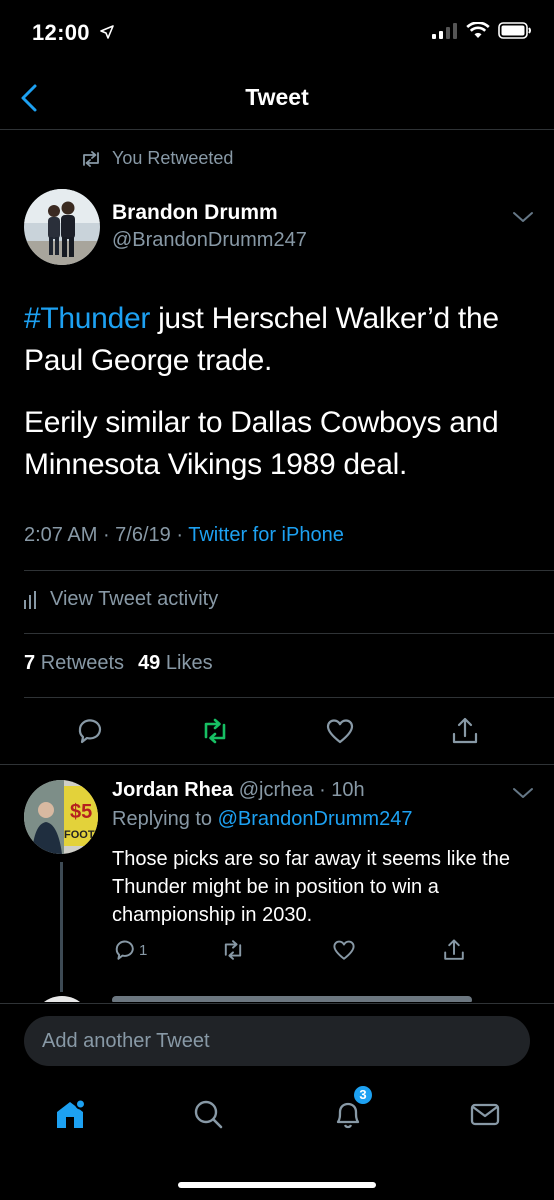  I want to click on tweet-text-line1: just Herschel Walker’d the, so click(324, 318).